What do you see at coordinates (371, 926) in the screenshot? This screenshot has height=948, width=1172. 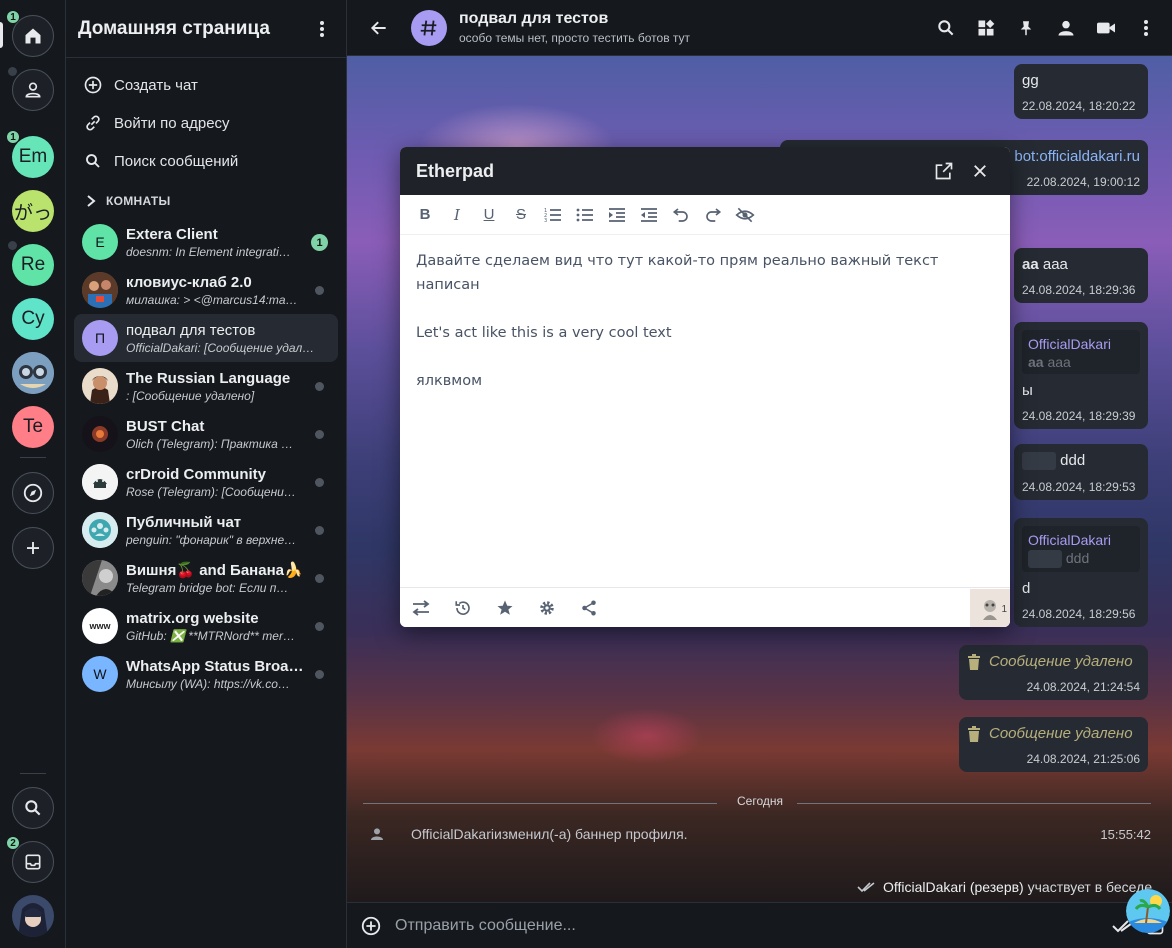 I see `attach-button` at bounding box center [371, 926].